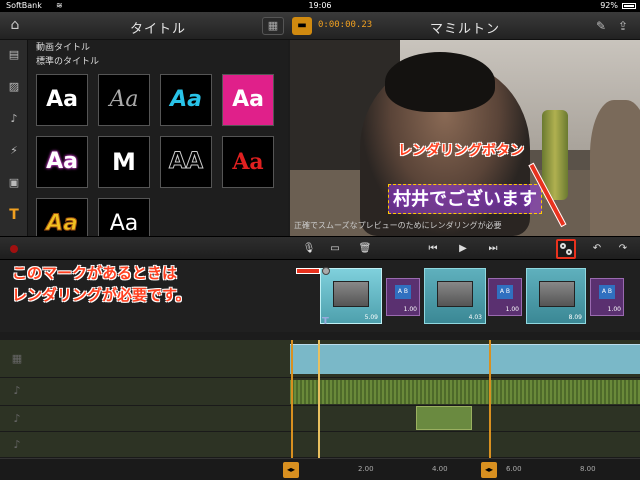 The height and width of the screenshot is (480, 640). I want to click on clock: 19:06, so click(320, 5).